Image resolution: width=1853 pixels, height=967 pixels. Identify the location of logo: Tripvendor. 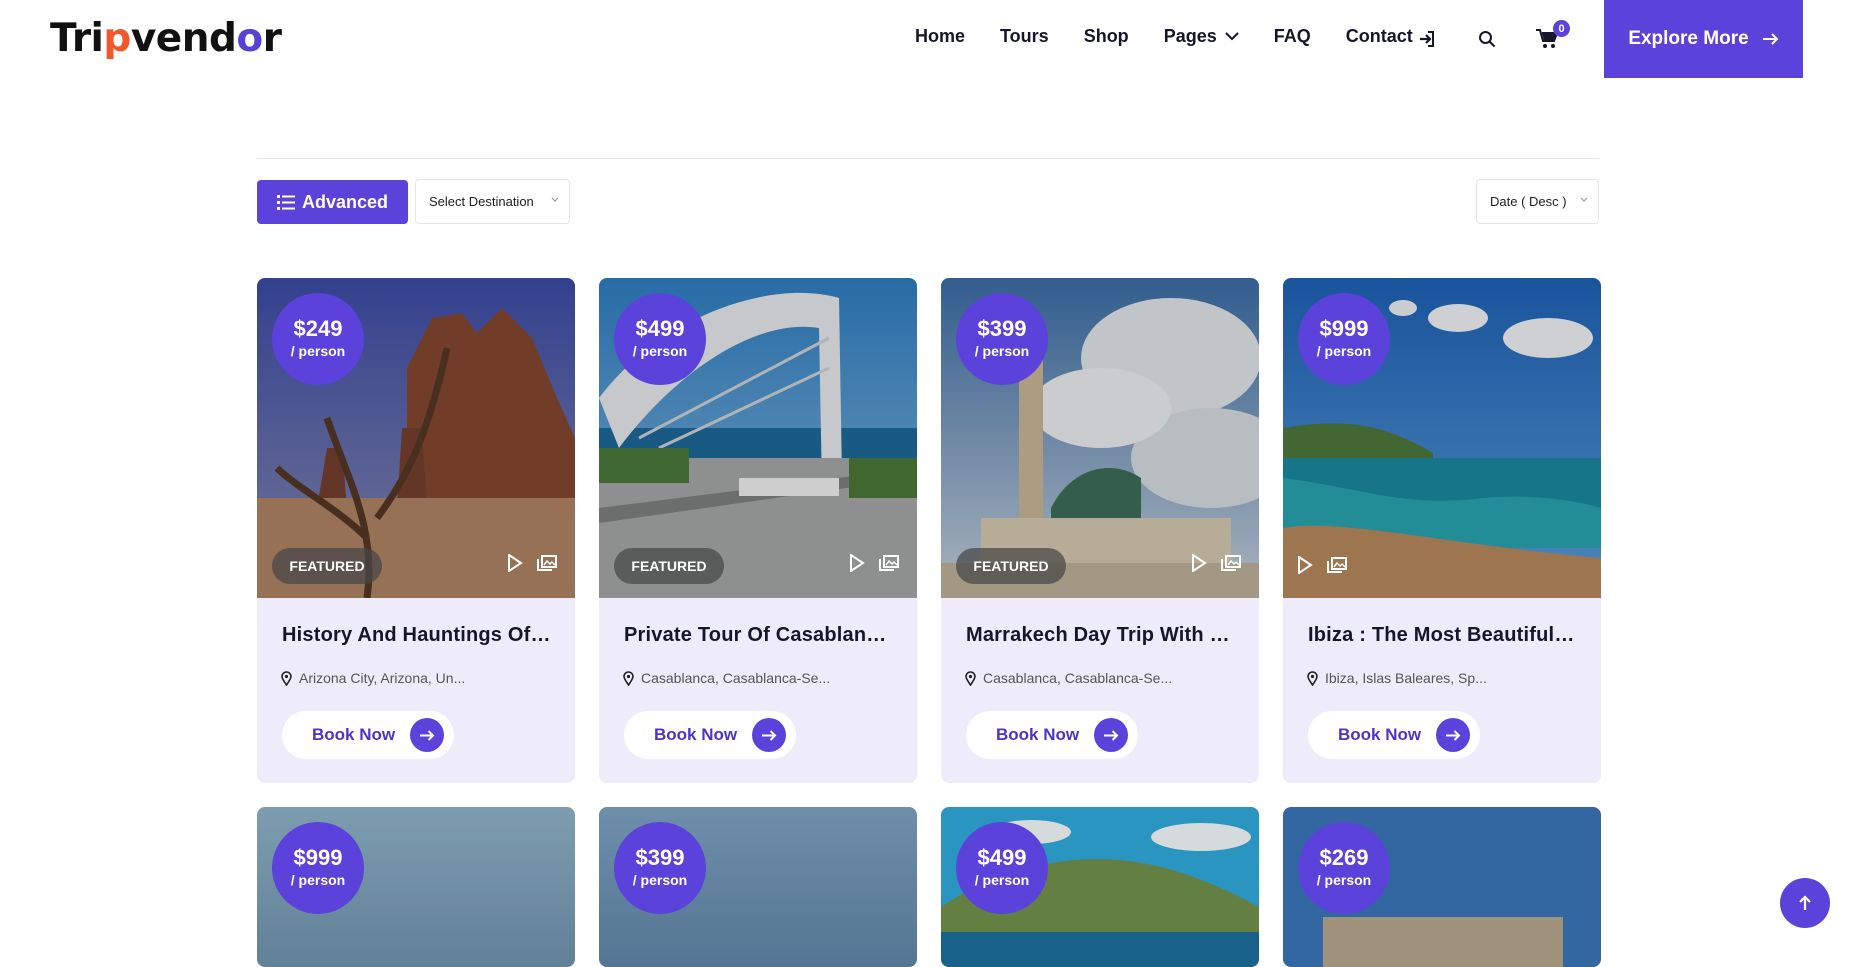
(166, 38).